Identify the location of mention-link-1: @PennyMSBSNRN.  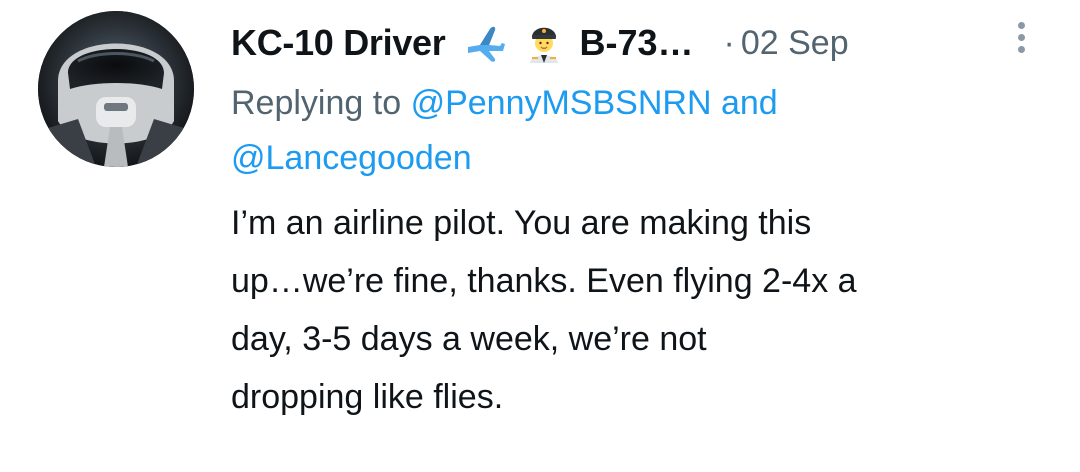
(561, 103).